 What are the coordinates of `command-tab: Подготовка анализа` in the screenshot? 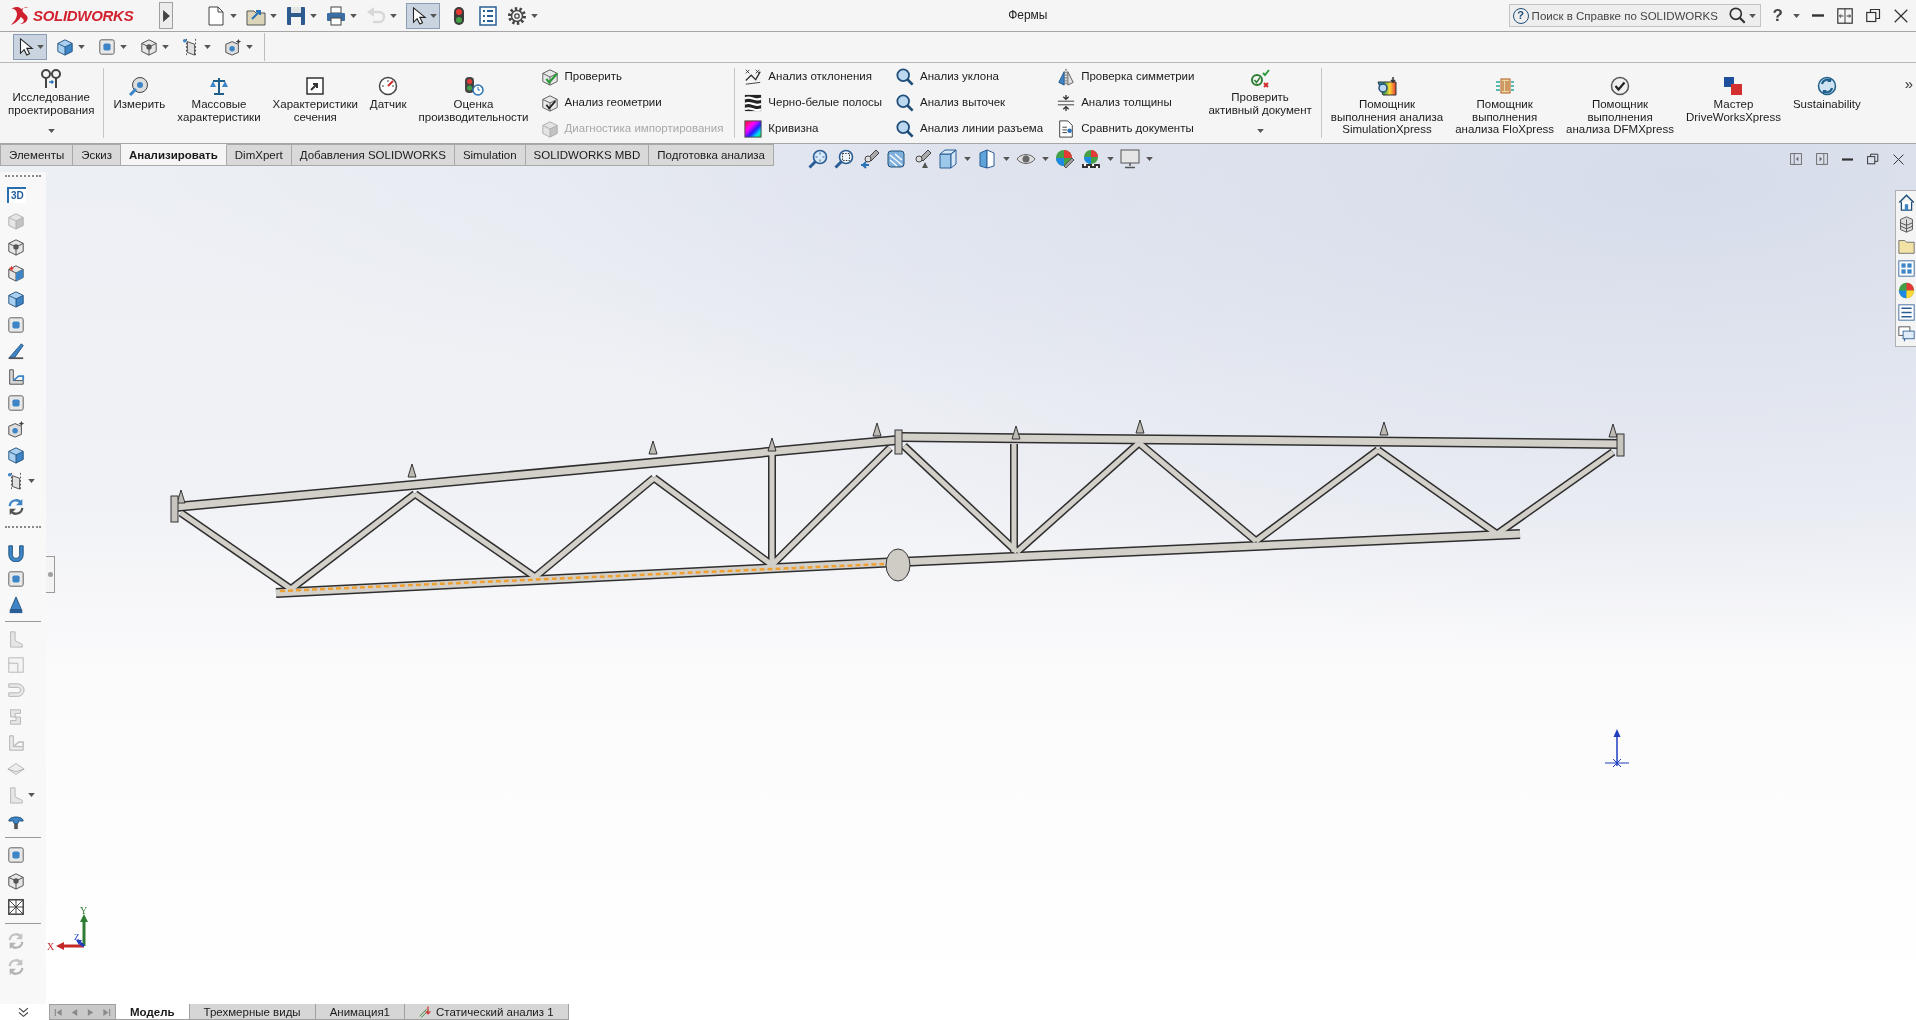 It's located at (711, 155).